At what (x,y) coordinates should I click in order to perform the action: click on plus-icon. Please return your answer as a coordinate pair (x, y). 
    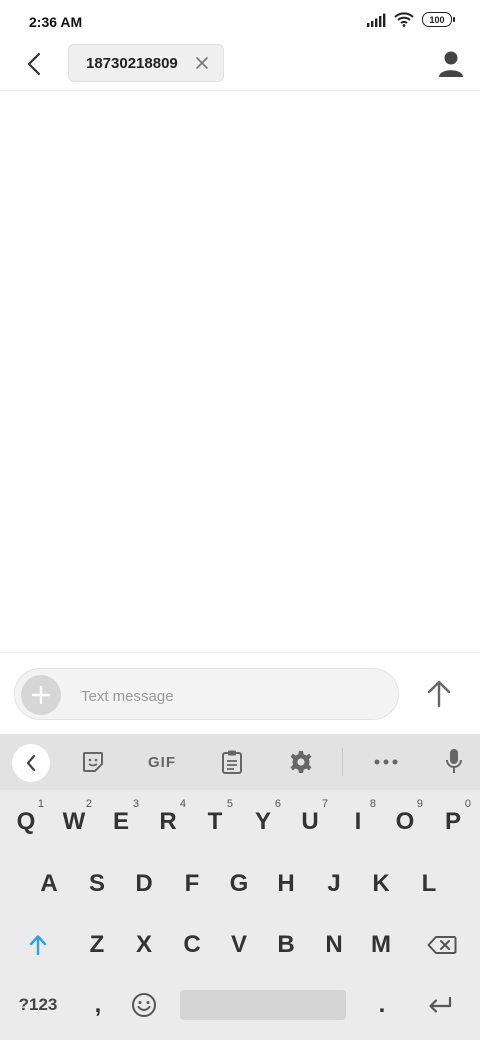
    Looking at the image, I should click on (41, 695).